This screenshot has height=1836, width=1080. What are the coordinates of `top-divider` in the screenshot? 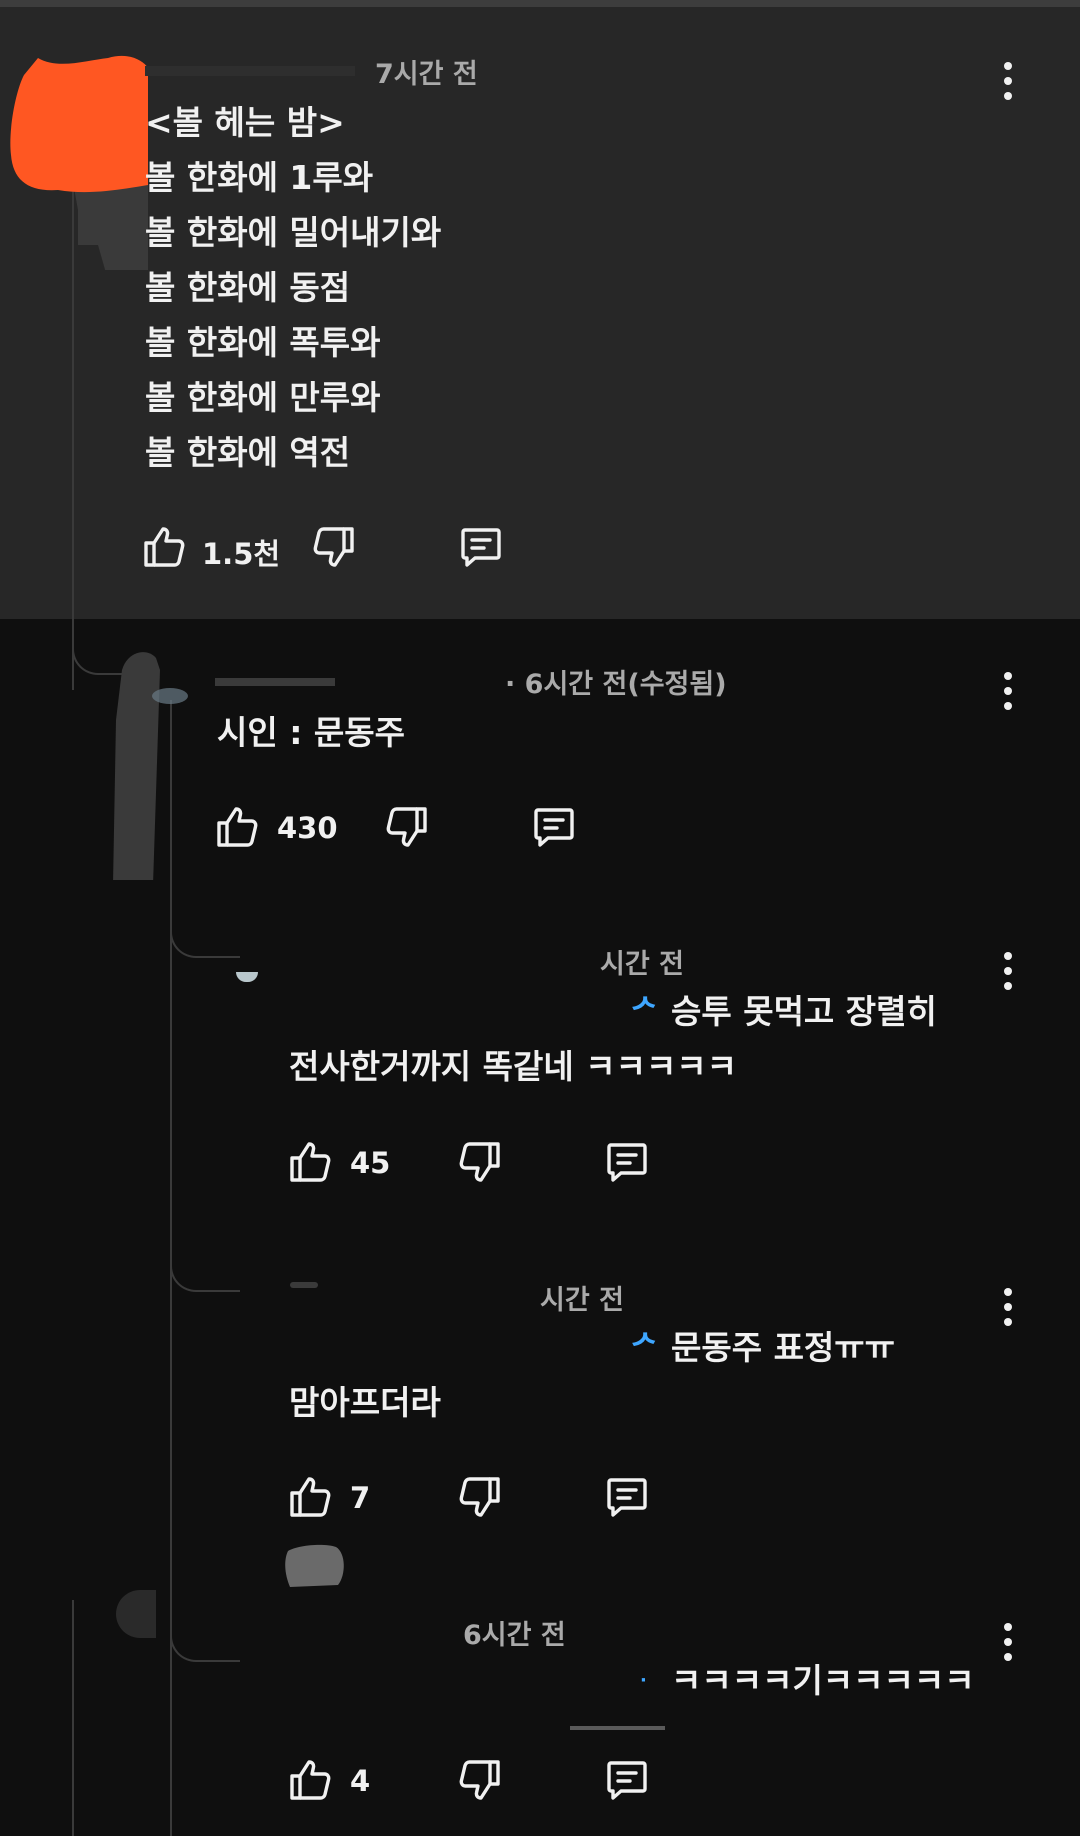 It's located at (540, 3).